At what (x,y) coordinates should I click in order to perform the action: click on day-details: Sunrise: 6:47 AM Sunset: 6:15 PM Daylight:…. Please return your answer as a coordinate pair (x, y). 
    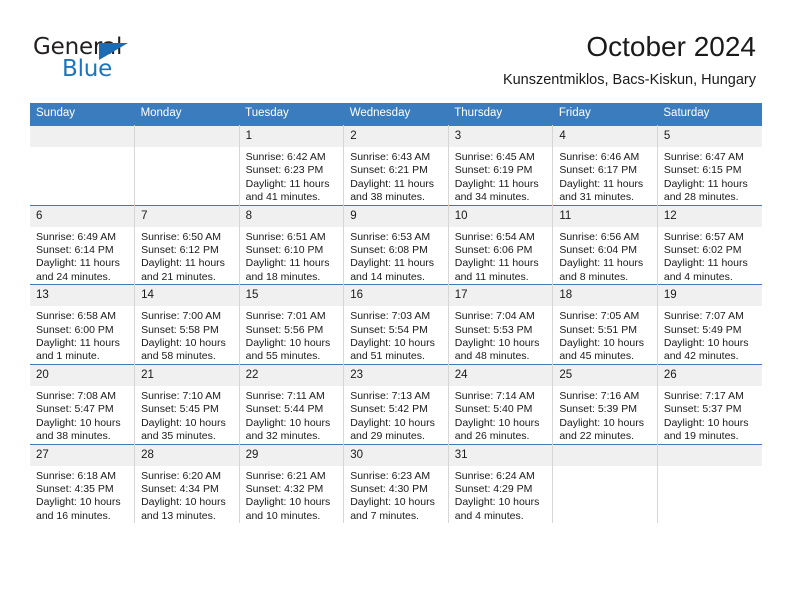
    Looking at the image, I should click on (710, 176).